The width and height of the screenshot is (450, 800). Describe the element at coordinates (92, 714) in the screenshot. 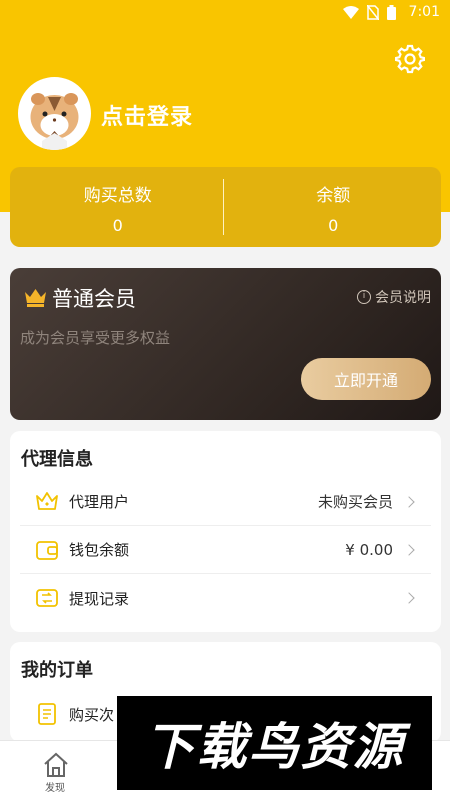

I see `purchase-count-label: 购买次` at that location.